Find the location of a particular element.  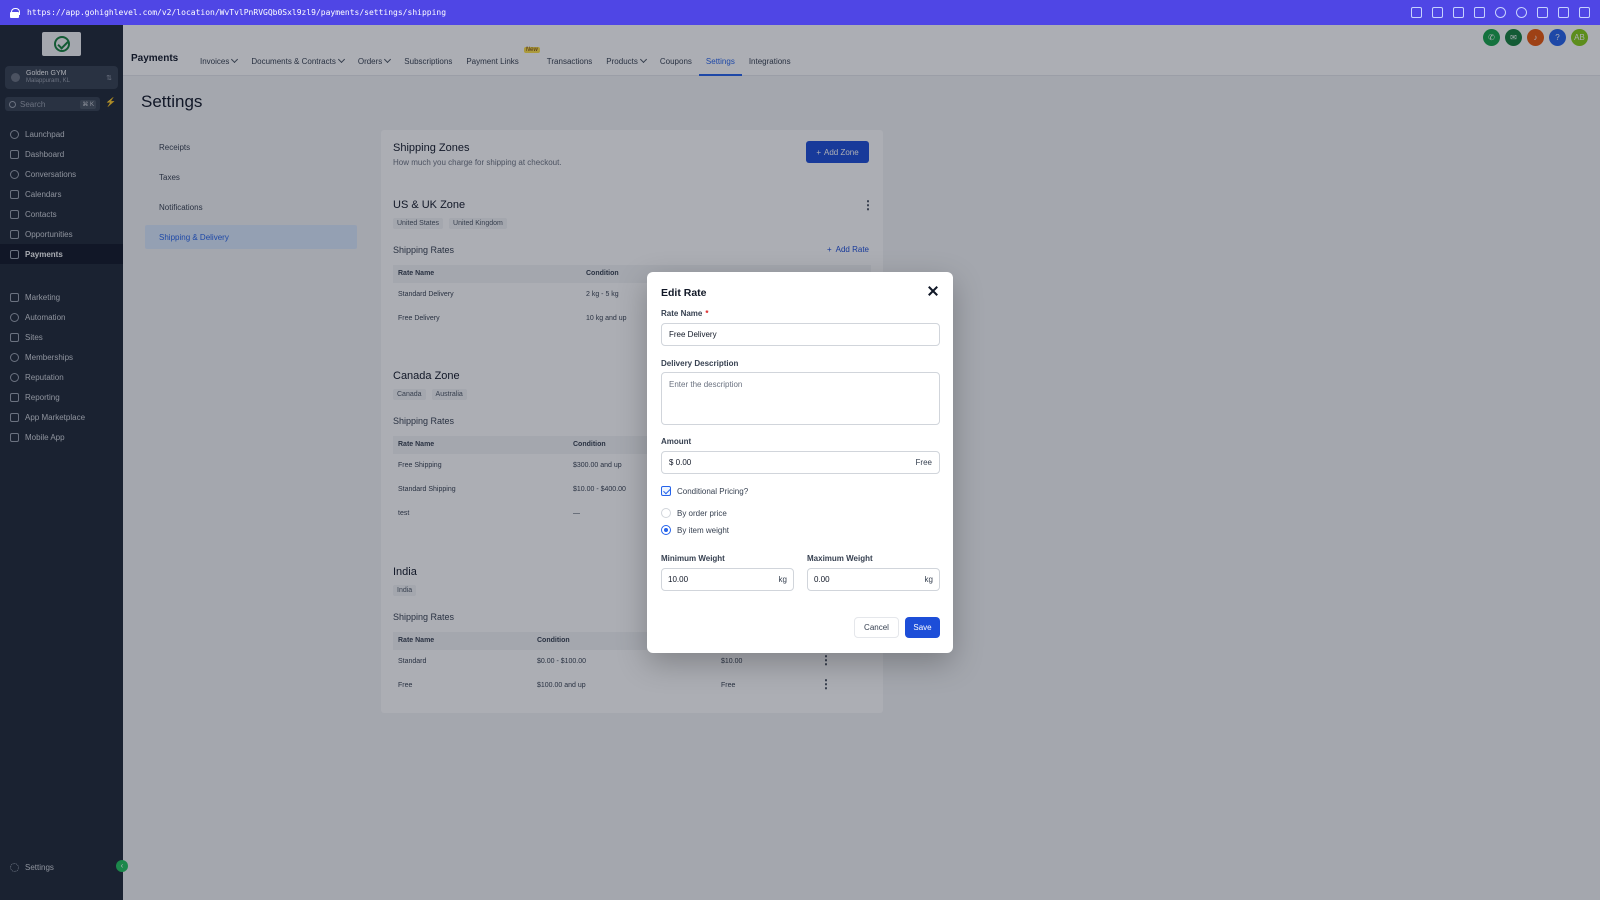

extension-icon is located at coordinates (1542, 12).